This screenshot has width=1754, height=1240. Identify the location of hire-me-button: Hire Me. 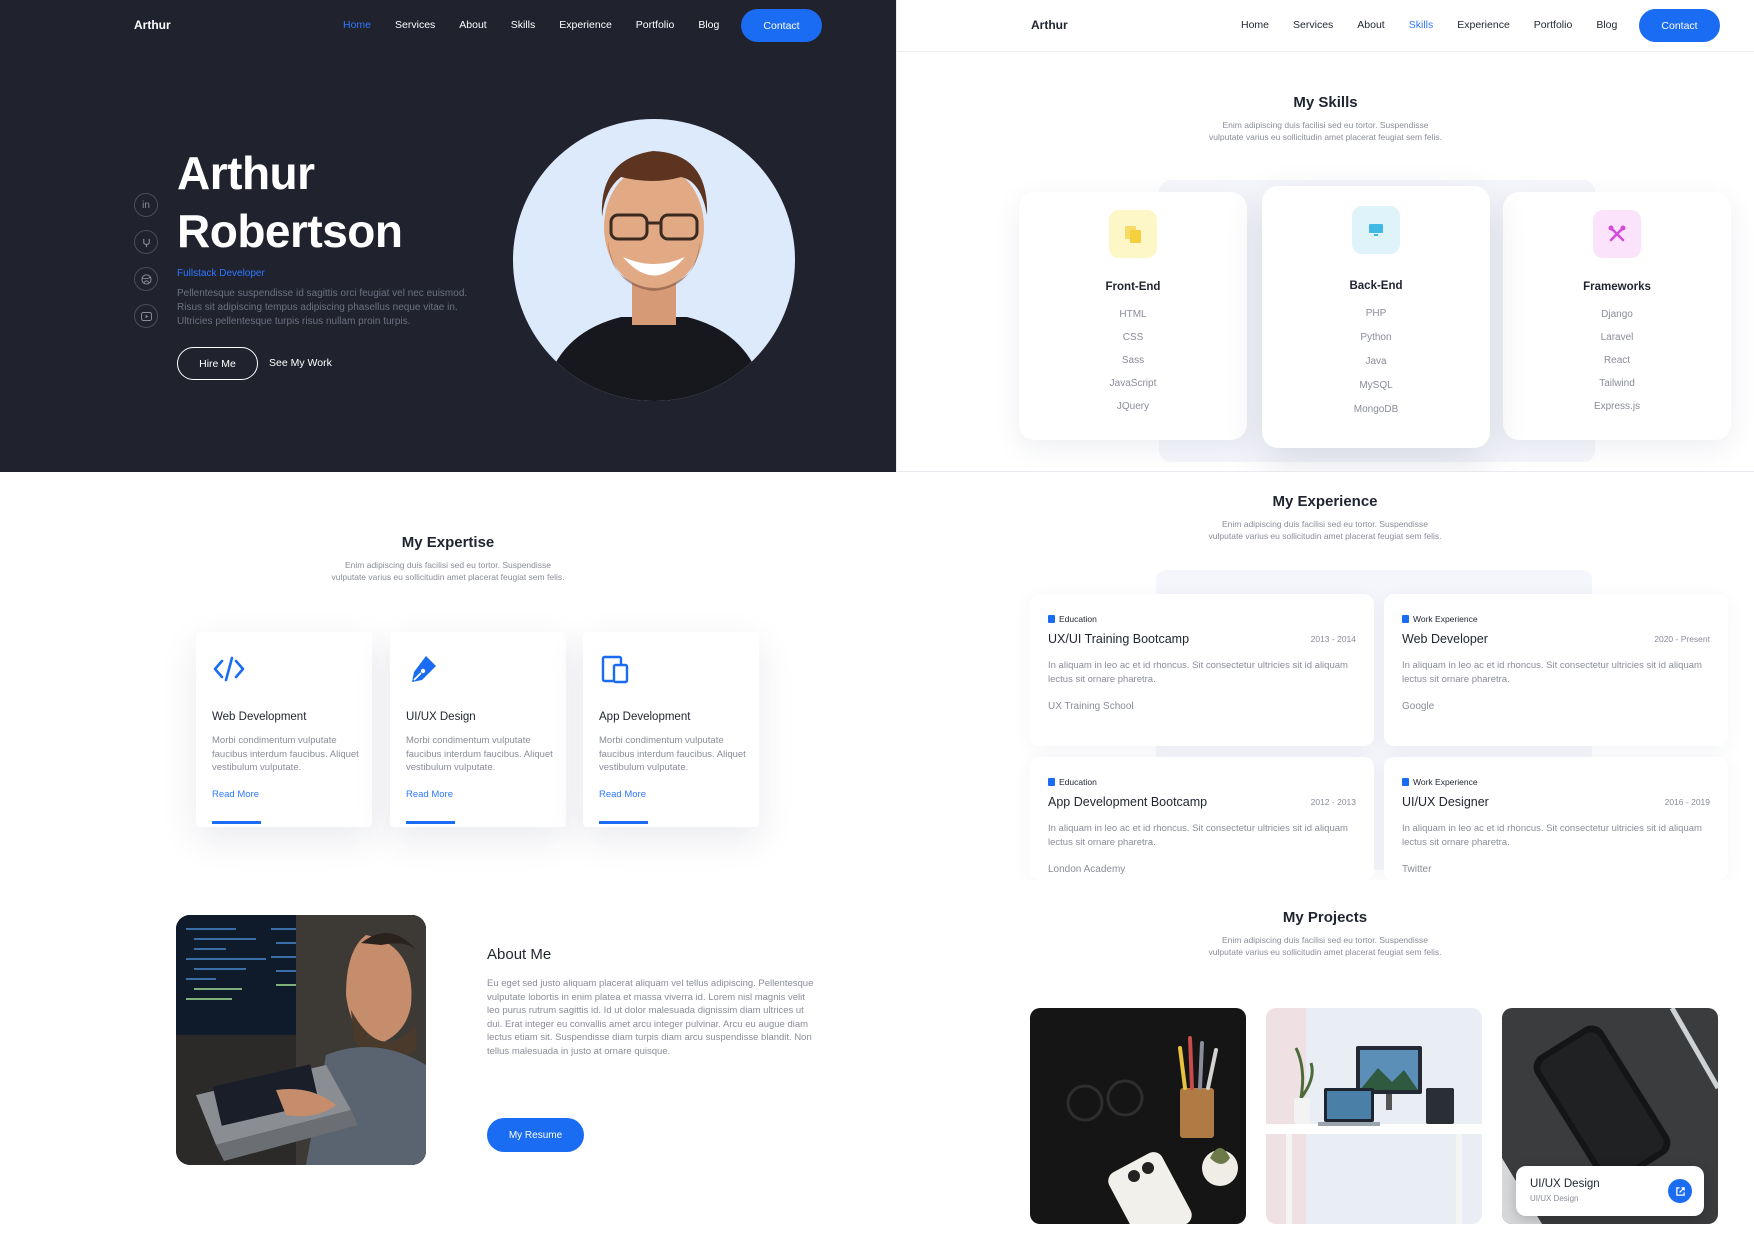
(217, 363).